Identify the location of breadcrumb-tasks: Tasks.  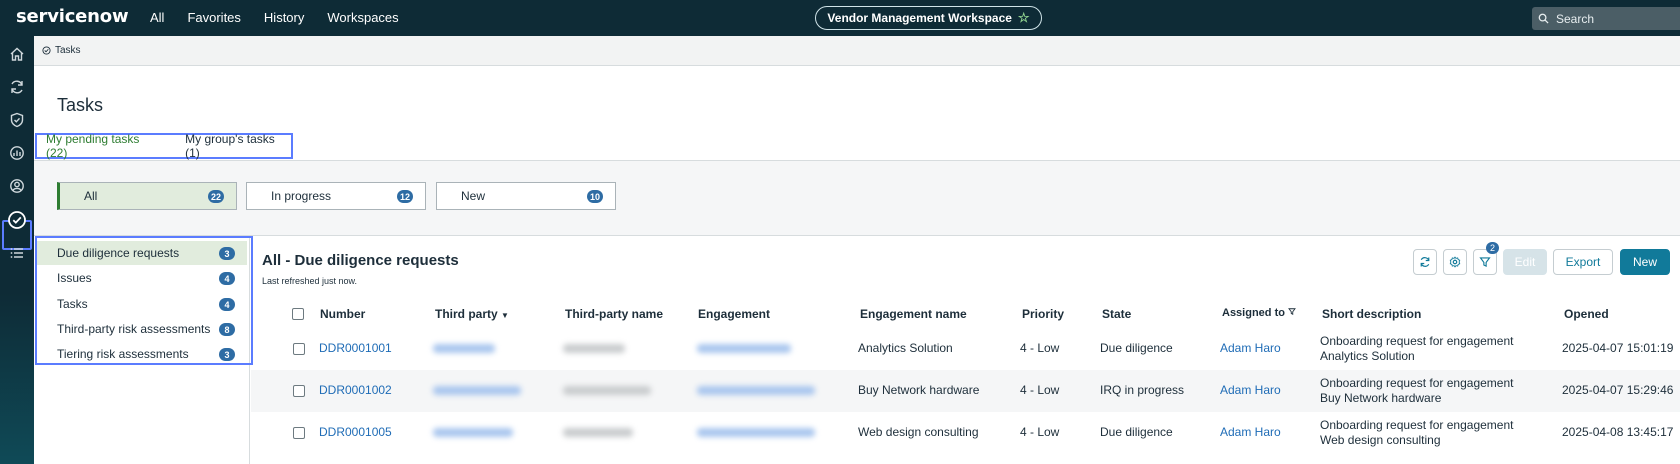
(68, 50).